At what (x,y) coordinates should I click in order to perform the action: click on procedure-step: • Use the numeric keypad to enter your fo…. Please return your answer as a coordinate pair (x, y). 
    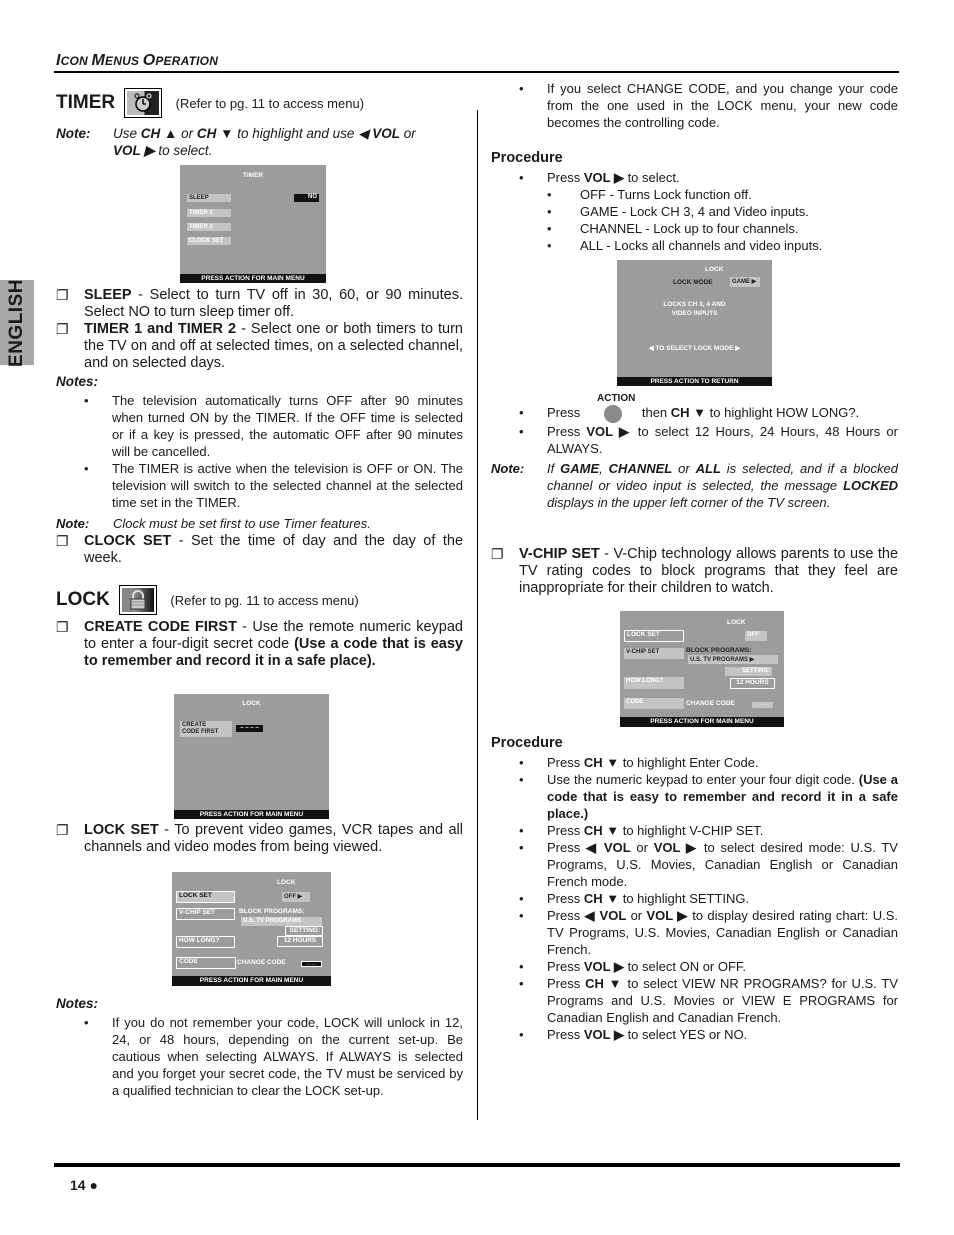
    Looking at the image, I should click on (708, 796).